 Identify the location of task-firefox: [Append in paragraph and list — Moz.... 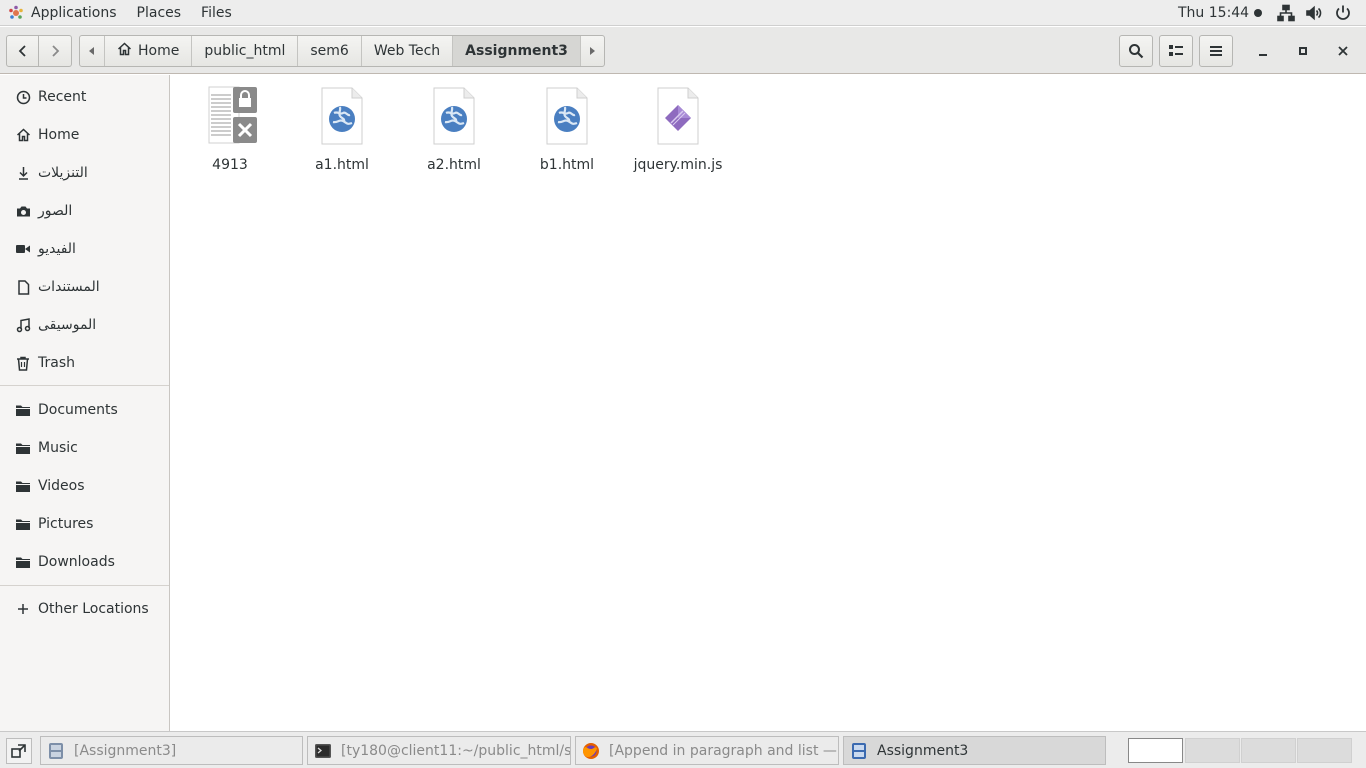
(707, 750).